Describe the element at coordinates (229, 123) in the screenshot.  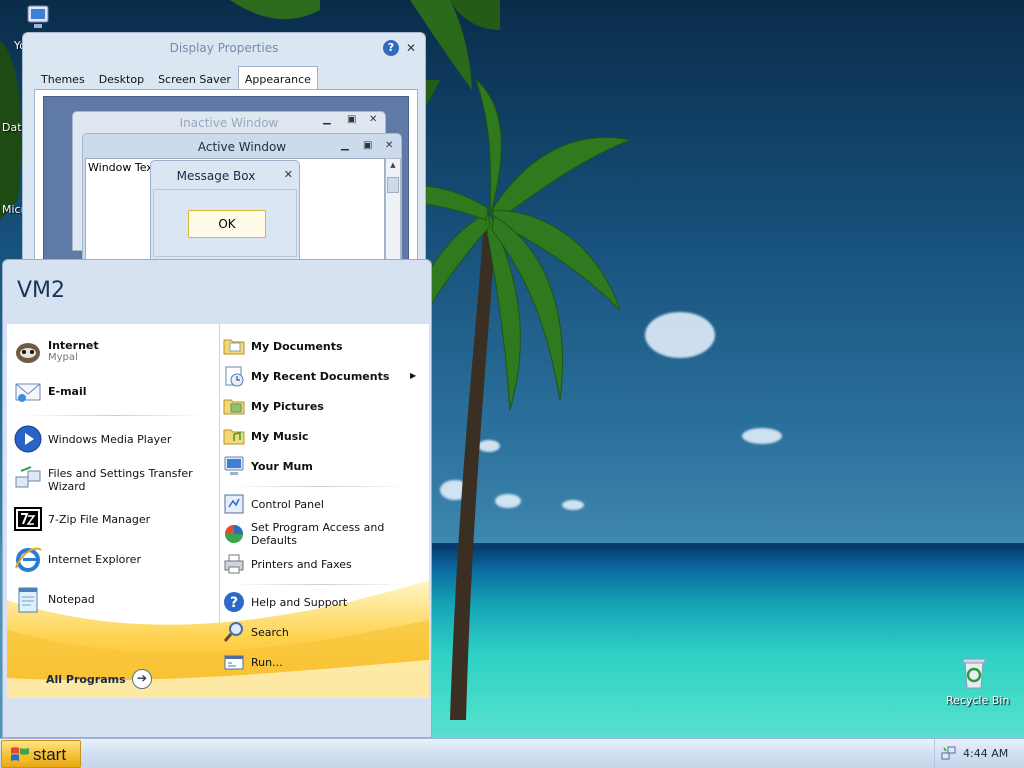
I see `inactive-window-title: Inactive Window` at that location.